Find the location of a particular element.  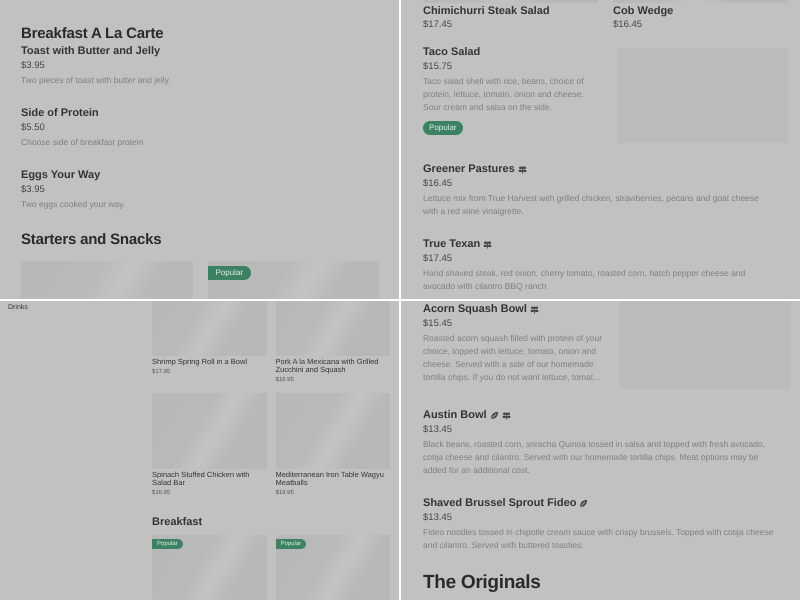

item-description: Taco salad shell with rice, beans, choice of protein, lettuce, tomato, onion and cheese. Sour cream and salsa on the side. is located at coordinates (504, 94).